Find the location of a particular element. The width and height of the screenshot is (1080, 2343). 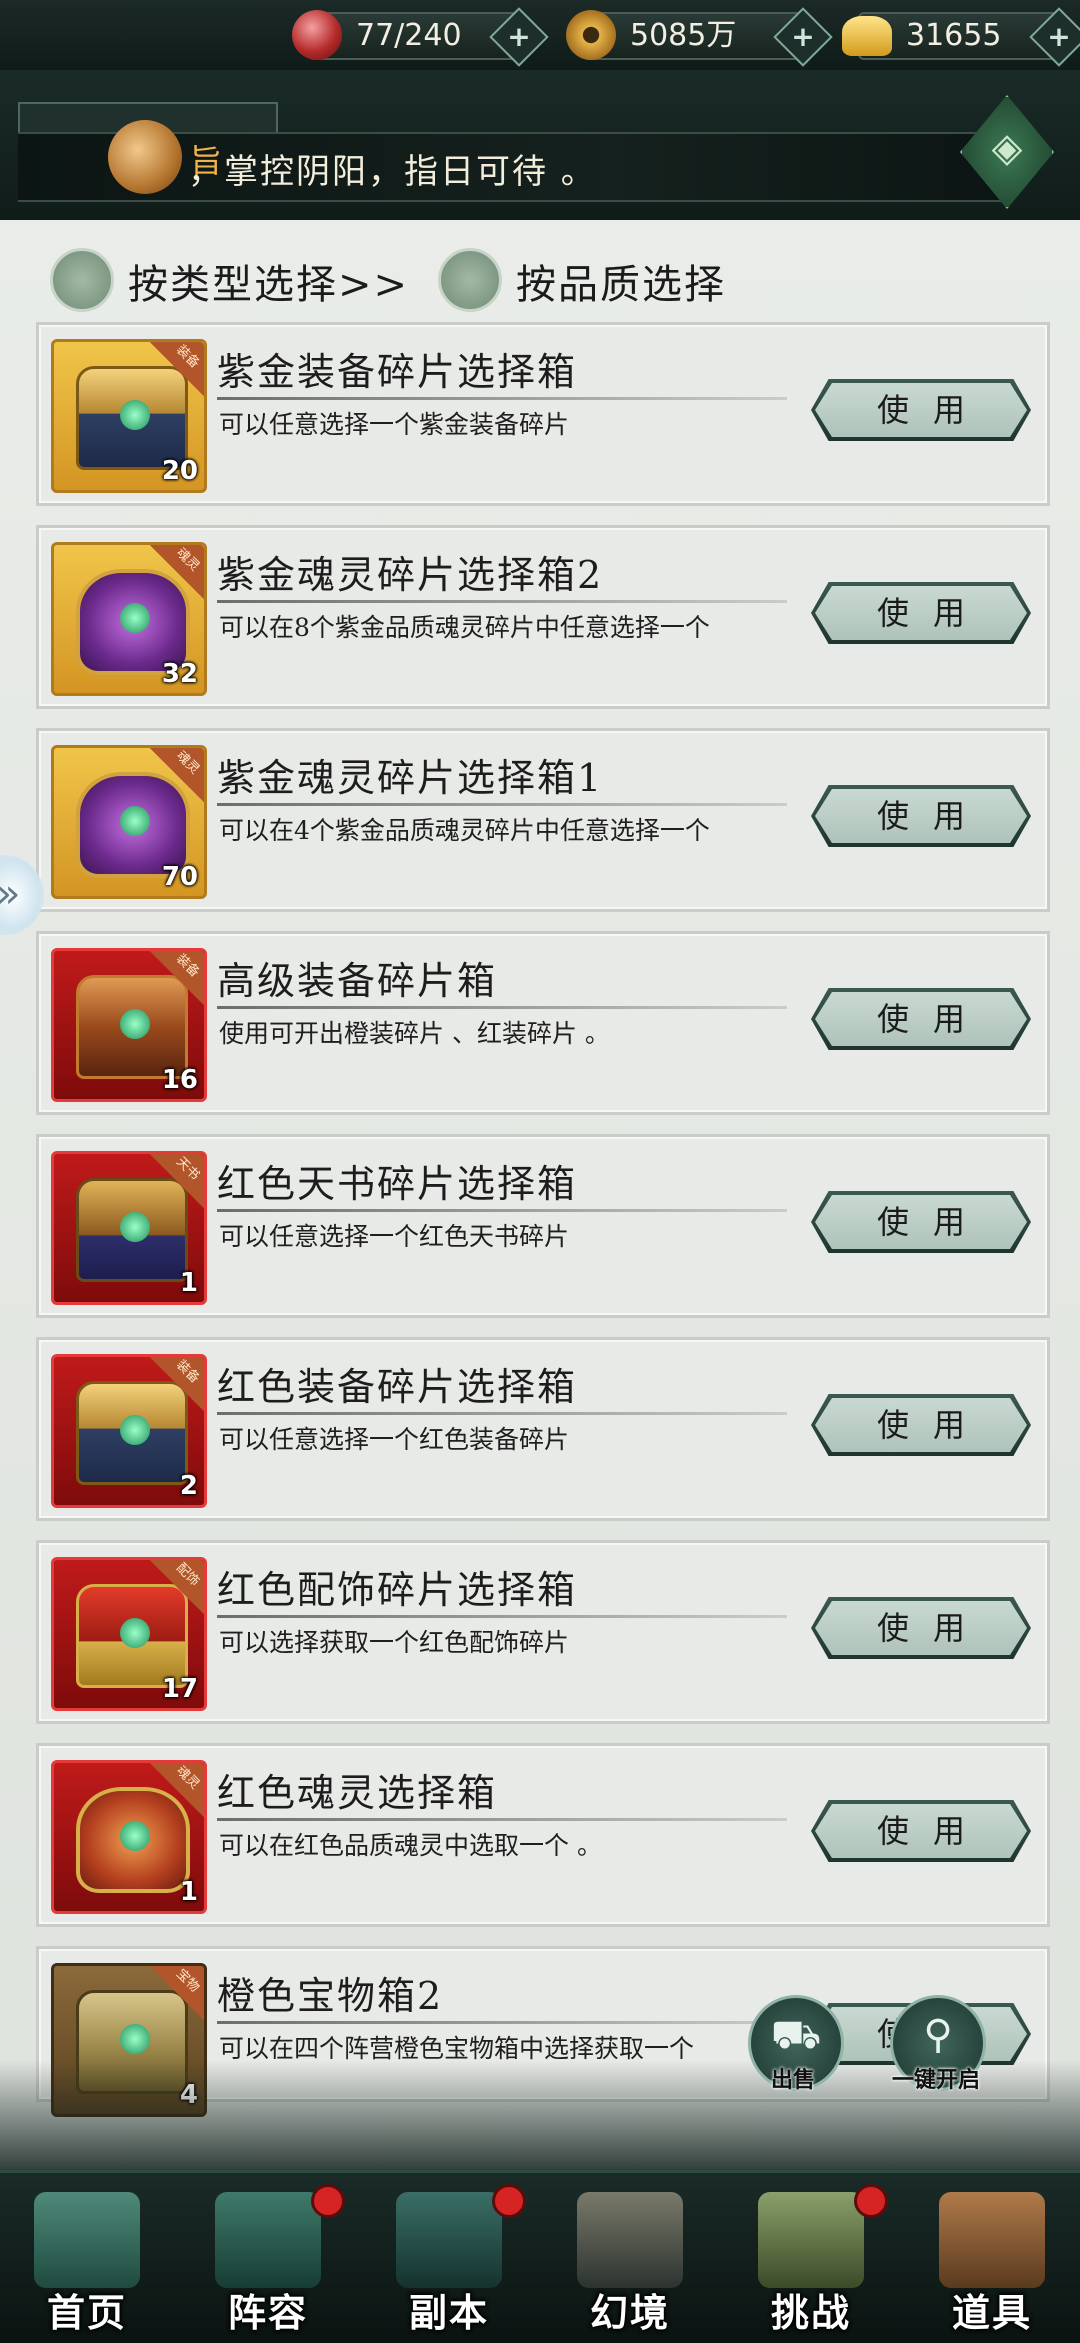

filter-by-type: 按类型选择>> is located at coordinates (240, 278).